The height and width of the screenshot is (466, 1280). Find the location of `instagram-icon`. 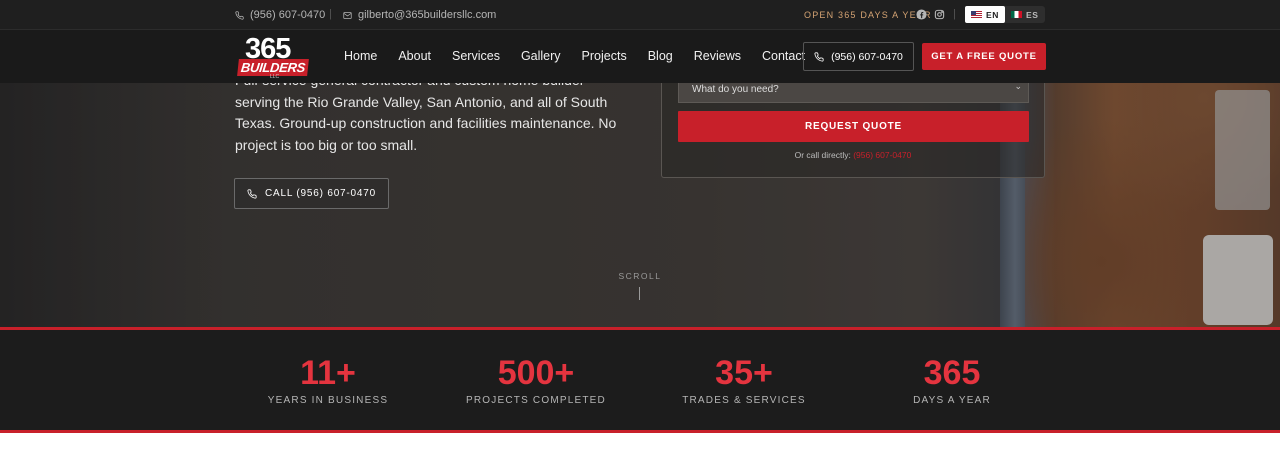

instagram-icon is located at coordinates (939, 14).